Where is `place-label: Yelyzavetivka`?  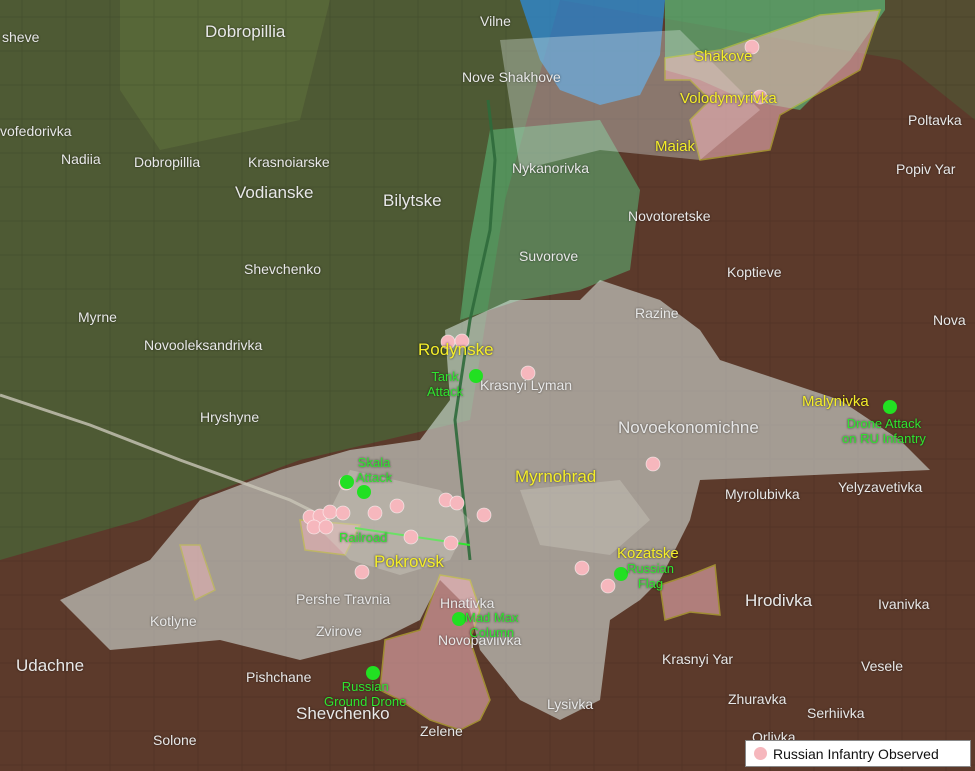
place-label: Yelyzavetivka is located at coordinates (880, 487).